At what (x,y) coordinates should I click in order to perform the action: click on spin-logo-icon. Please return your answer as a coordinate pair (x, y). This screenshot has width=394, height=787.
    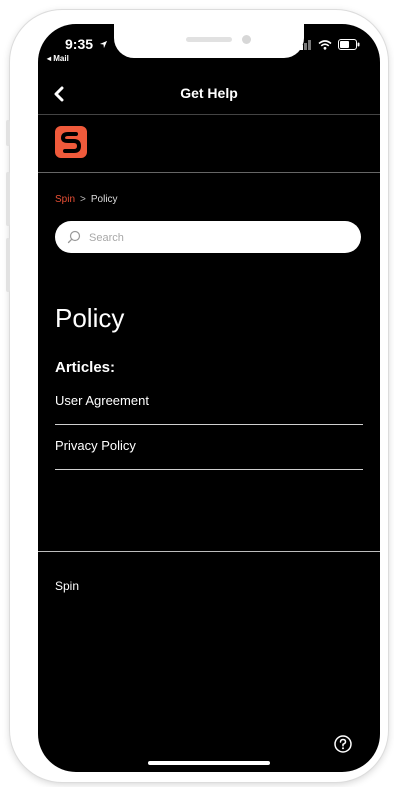
    Looking at the image, I should click on (71, 142).